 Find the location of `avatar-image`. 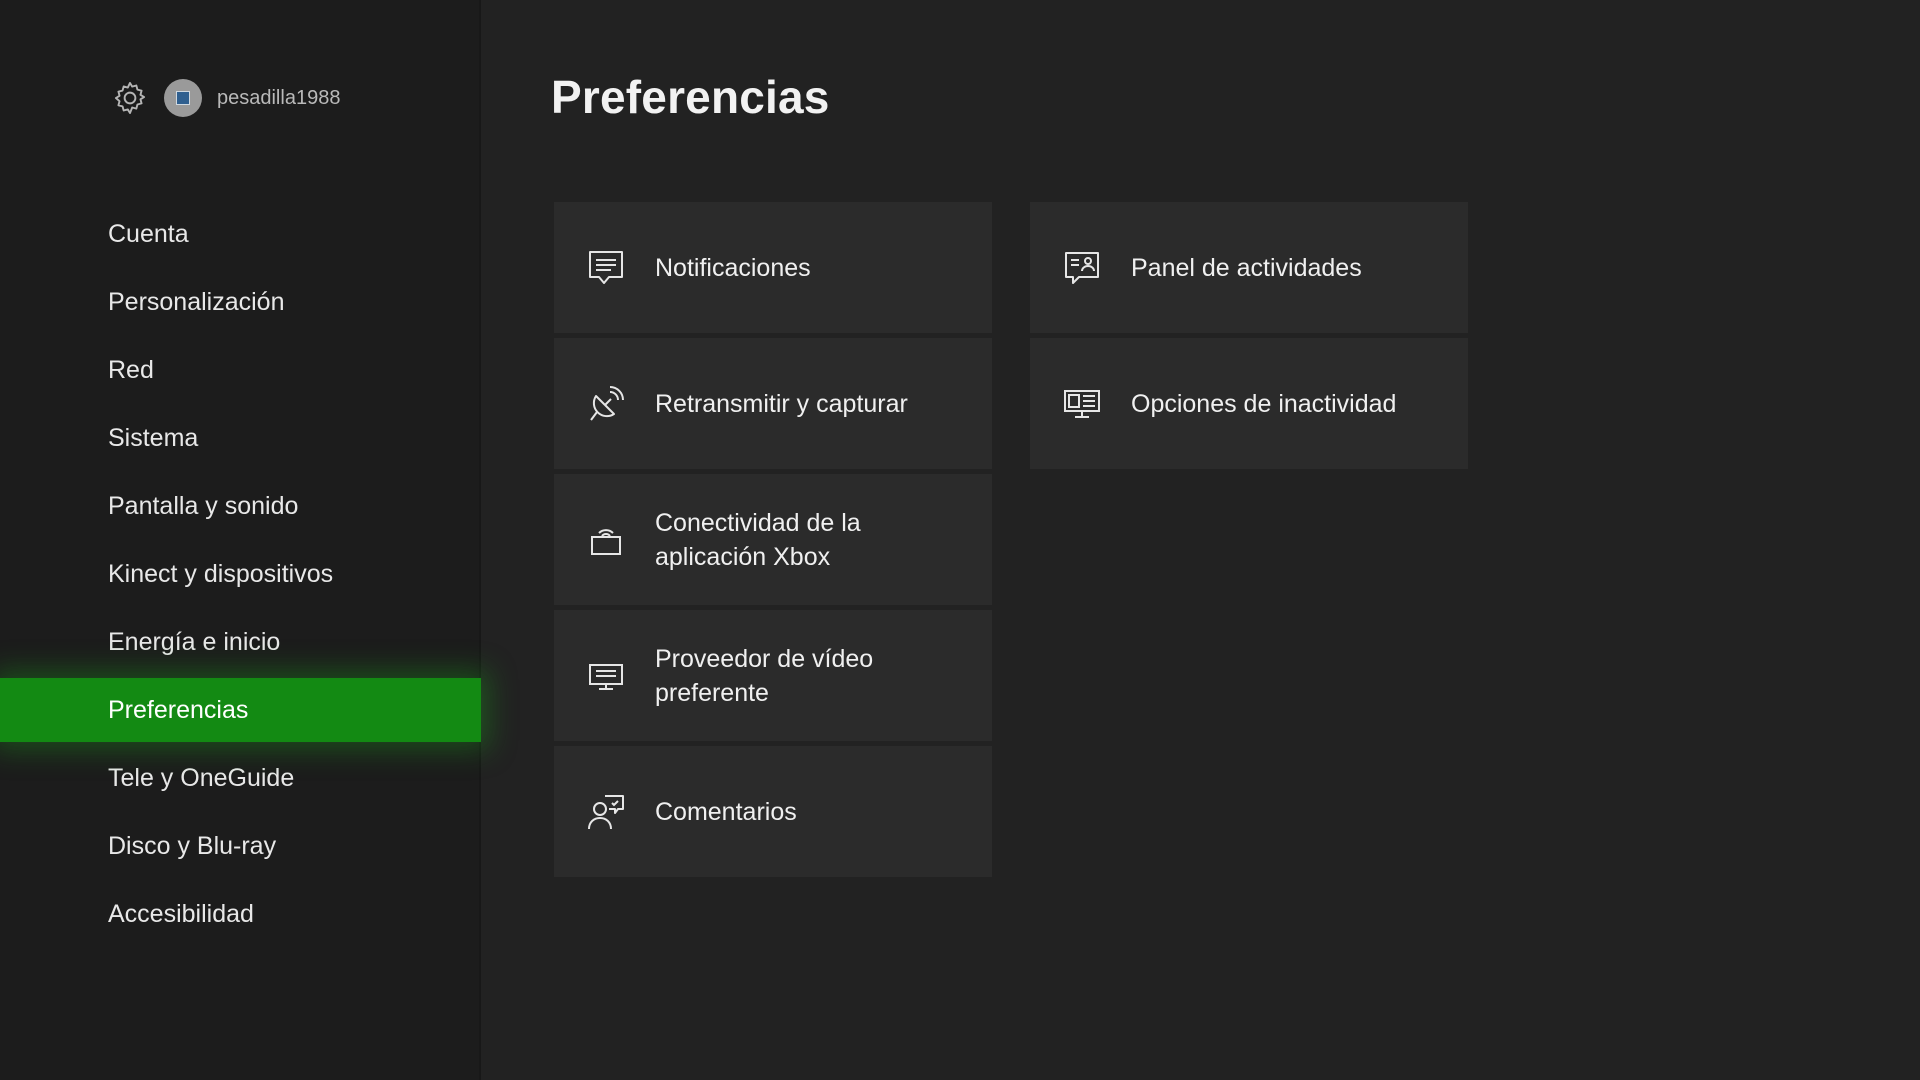

avatar-image is located at coordinates (183, 98).